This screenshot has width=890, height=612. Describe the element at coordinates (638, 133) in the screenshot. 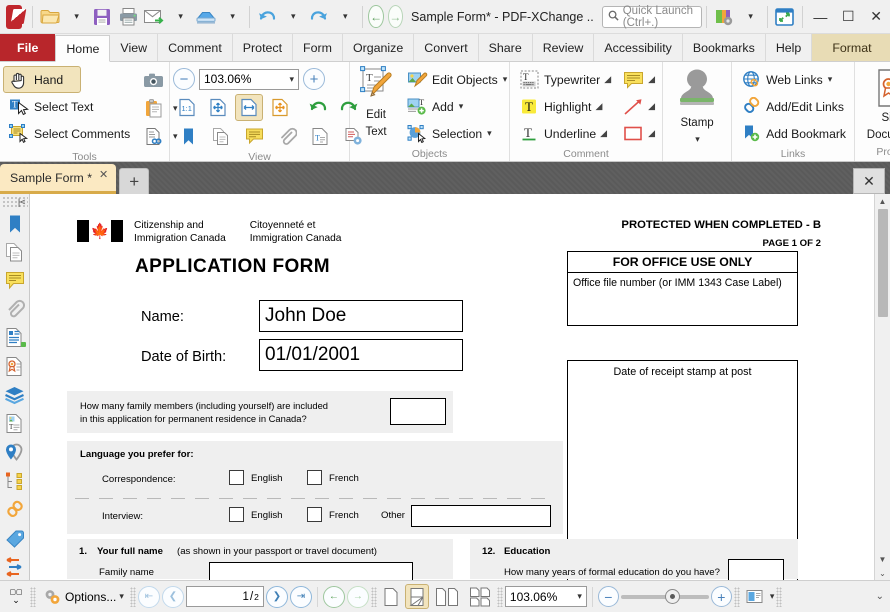

I see `rectangle-button: ◢` at that location.